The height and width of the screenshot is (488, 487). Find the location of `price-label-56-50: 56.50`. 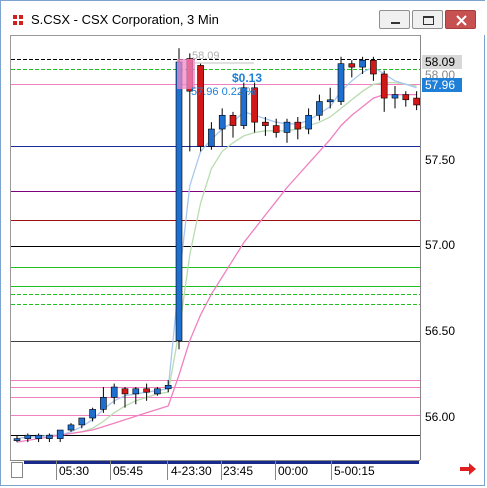

price-label-56-50: 56.50 is located at coordinates (440, 331).